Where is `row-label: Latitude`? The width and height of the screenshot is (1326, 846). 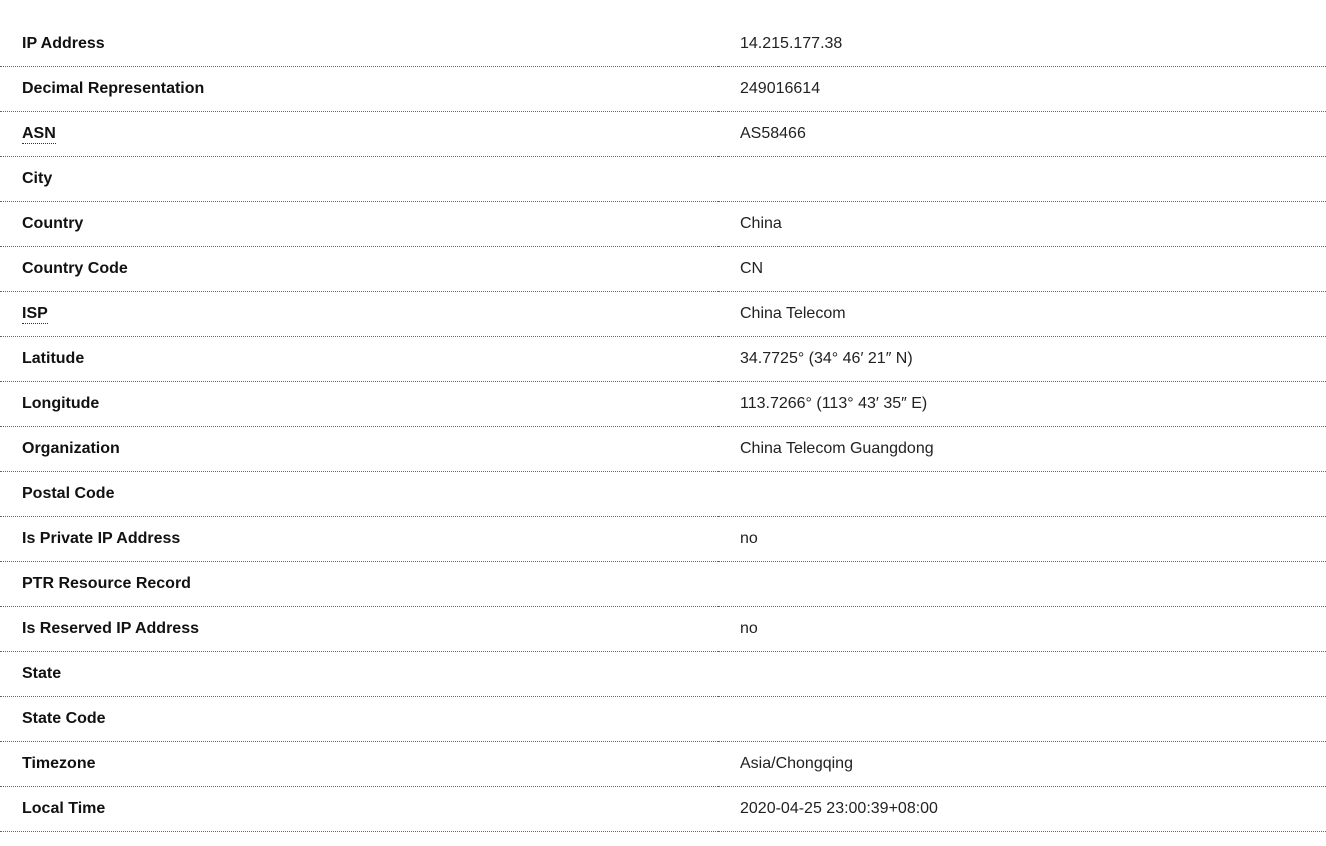 row-label: Latitude is located at coordinates (359, 359).